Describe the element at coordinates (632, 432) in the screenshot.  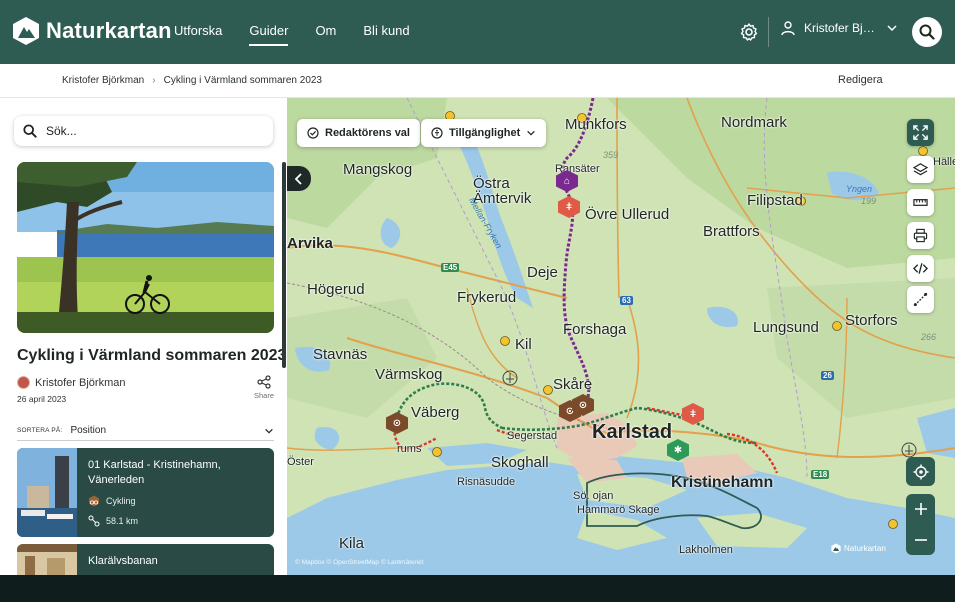
I see `place-karlstad: Karlstad` at that location.